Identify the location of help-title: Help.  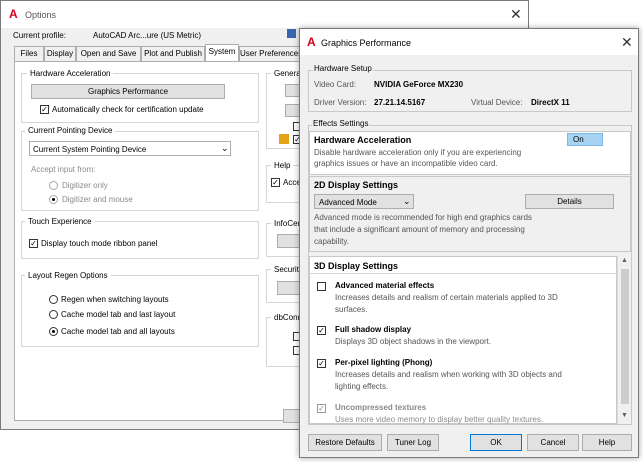
(282, 165).